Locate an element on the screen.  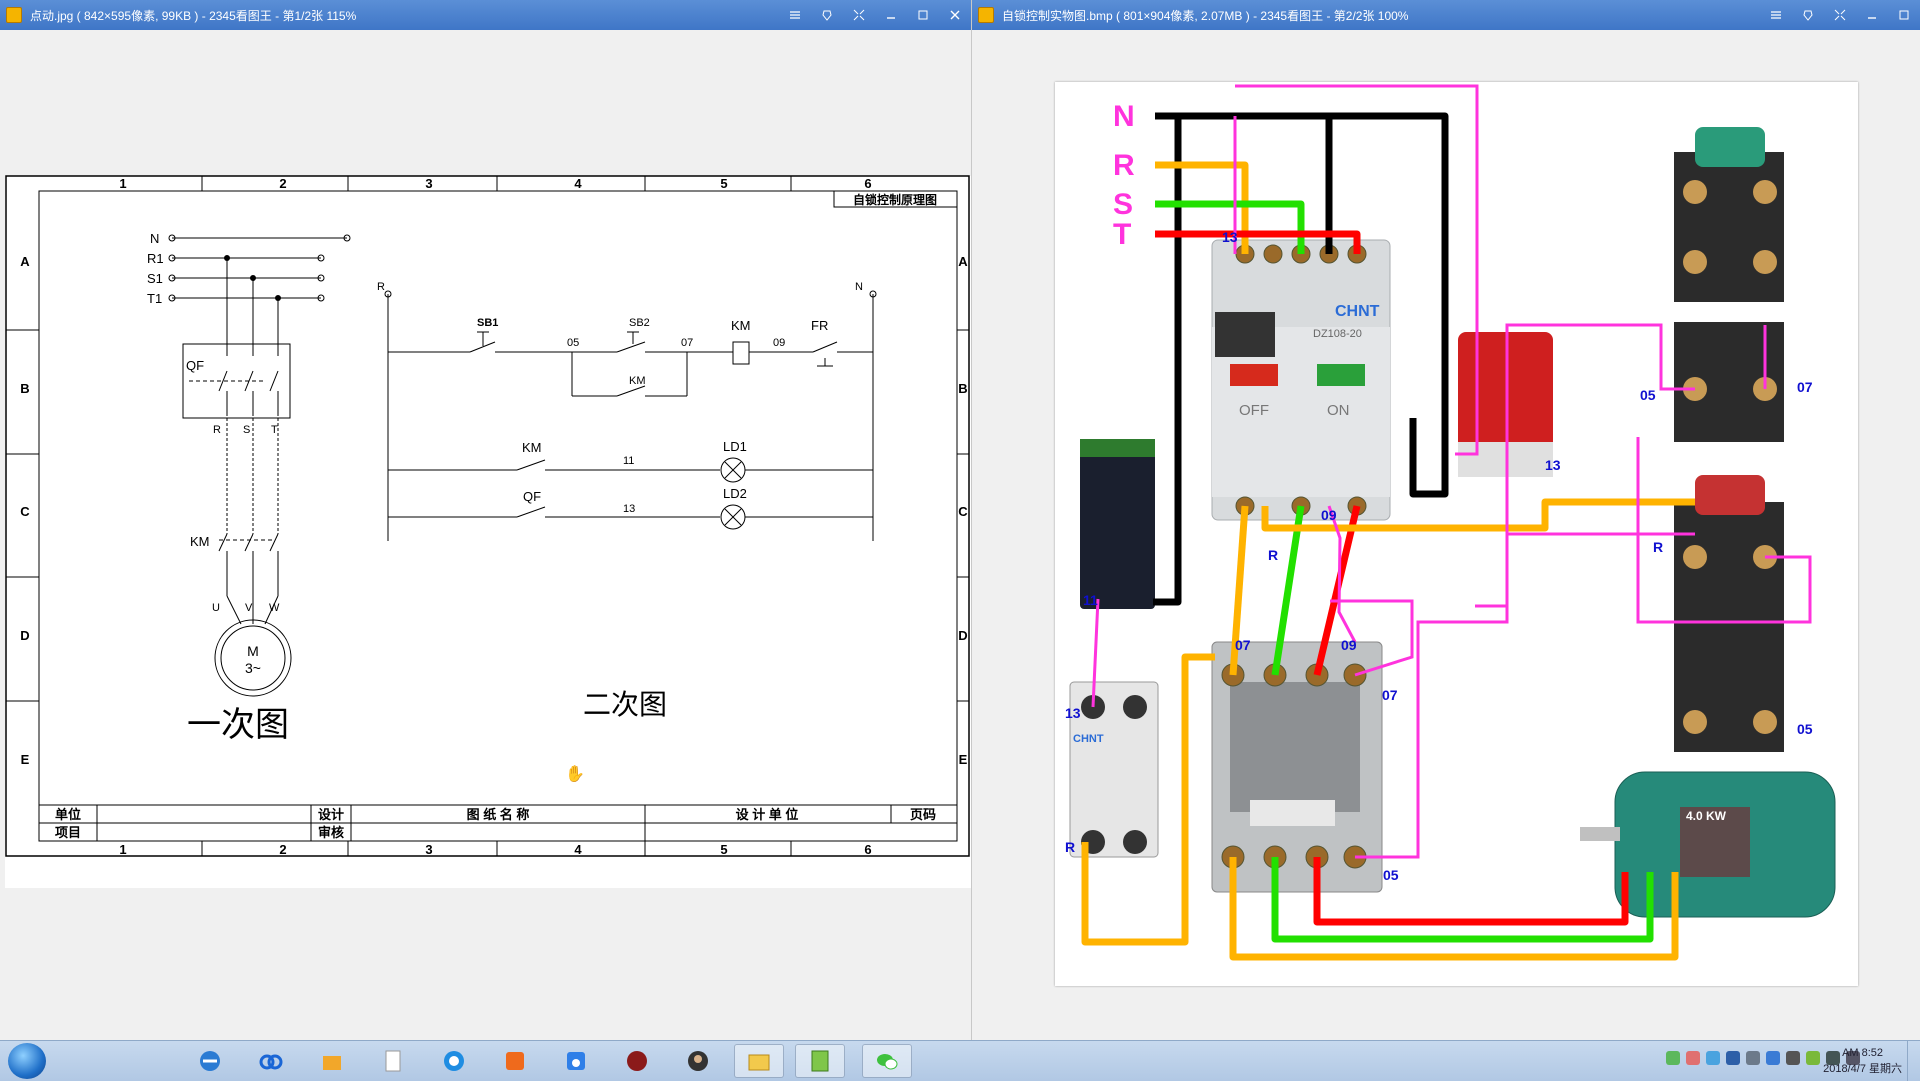
label-u: U is located at coordinates (216, 608).